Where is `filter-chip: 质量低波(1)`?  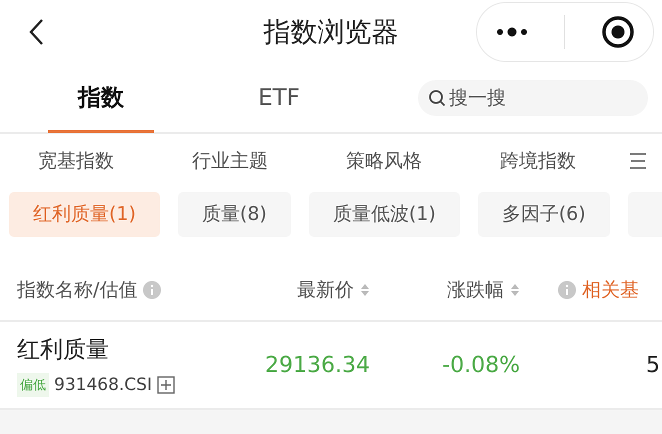
filter-chip: 质量低波(1) is located at coordinates (384, 214).